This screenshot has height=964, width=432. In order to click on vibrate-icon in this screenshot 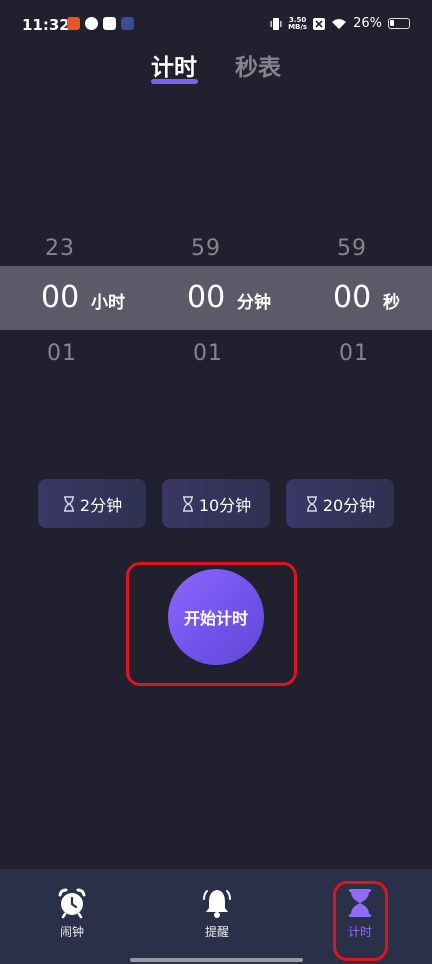, I will do `click(276, 23)`.